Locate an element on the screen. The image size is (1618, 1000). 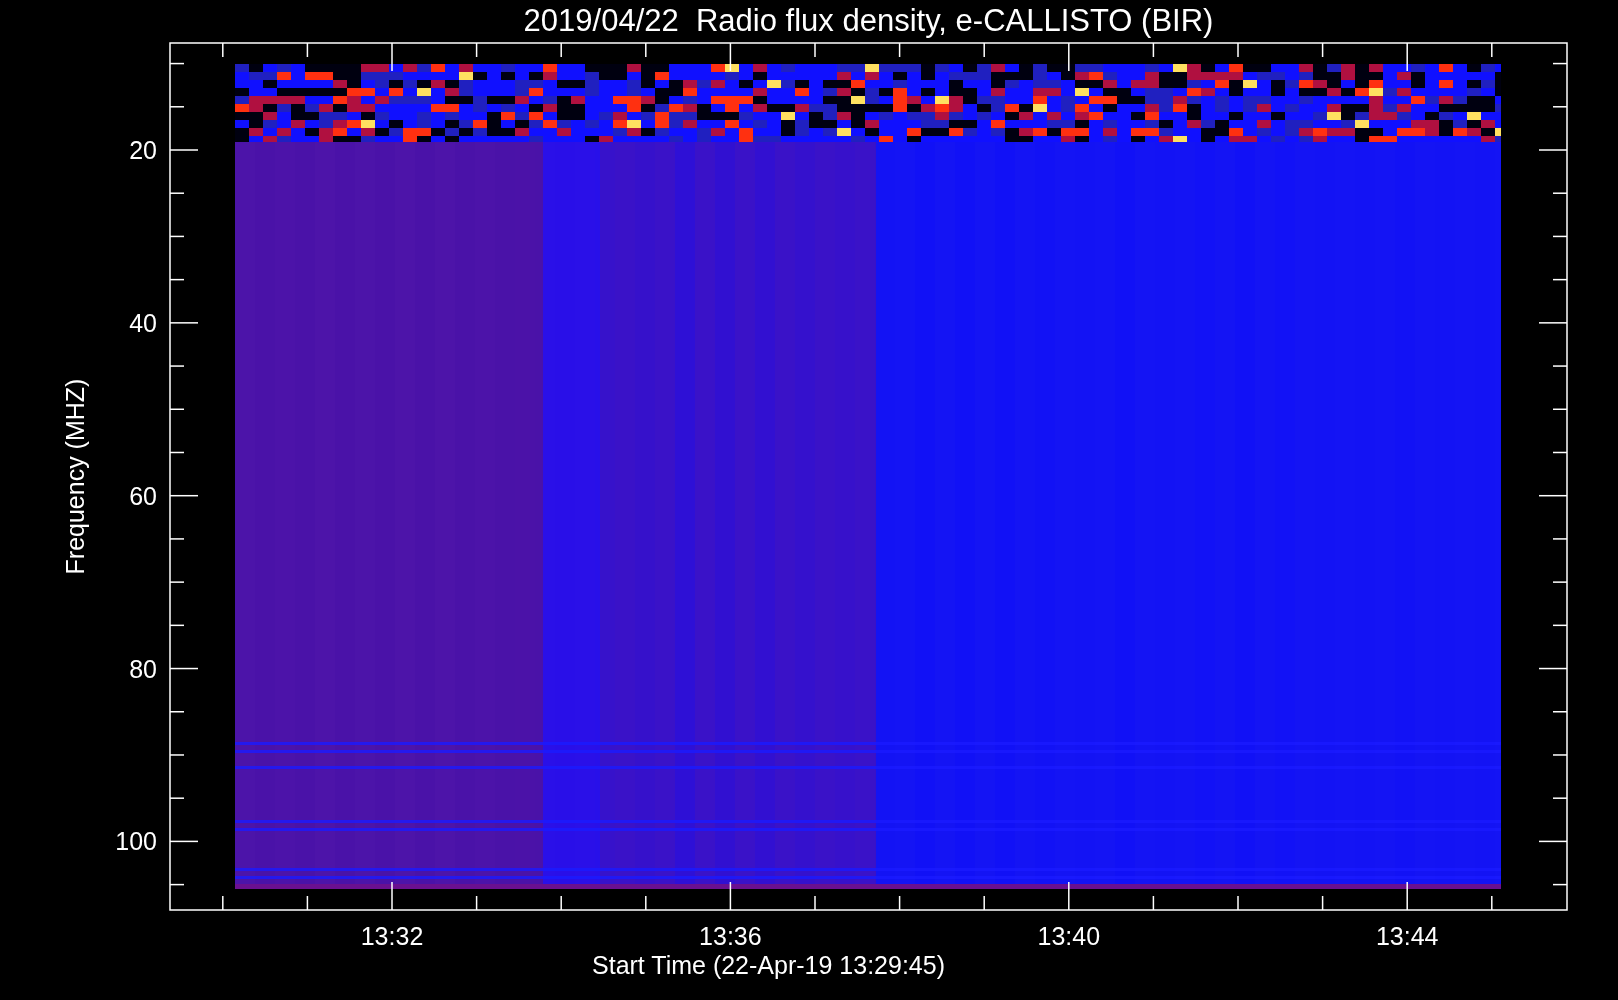
y-axis-label: Frequency (MHZ) is located at coordinates (75, 476).